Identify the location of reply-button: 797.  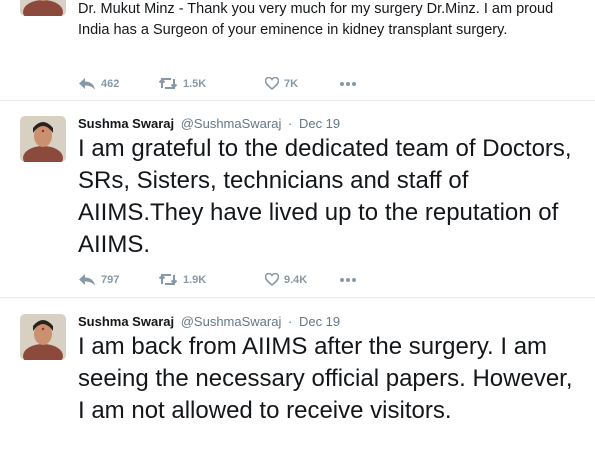
(118, 279).